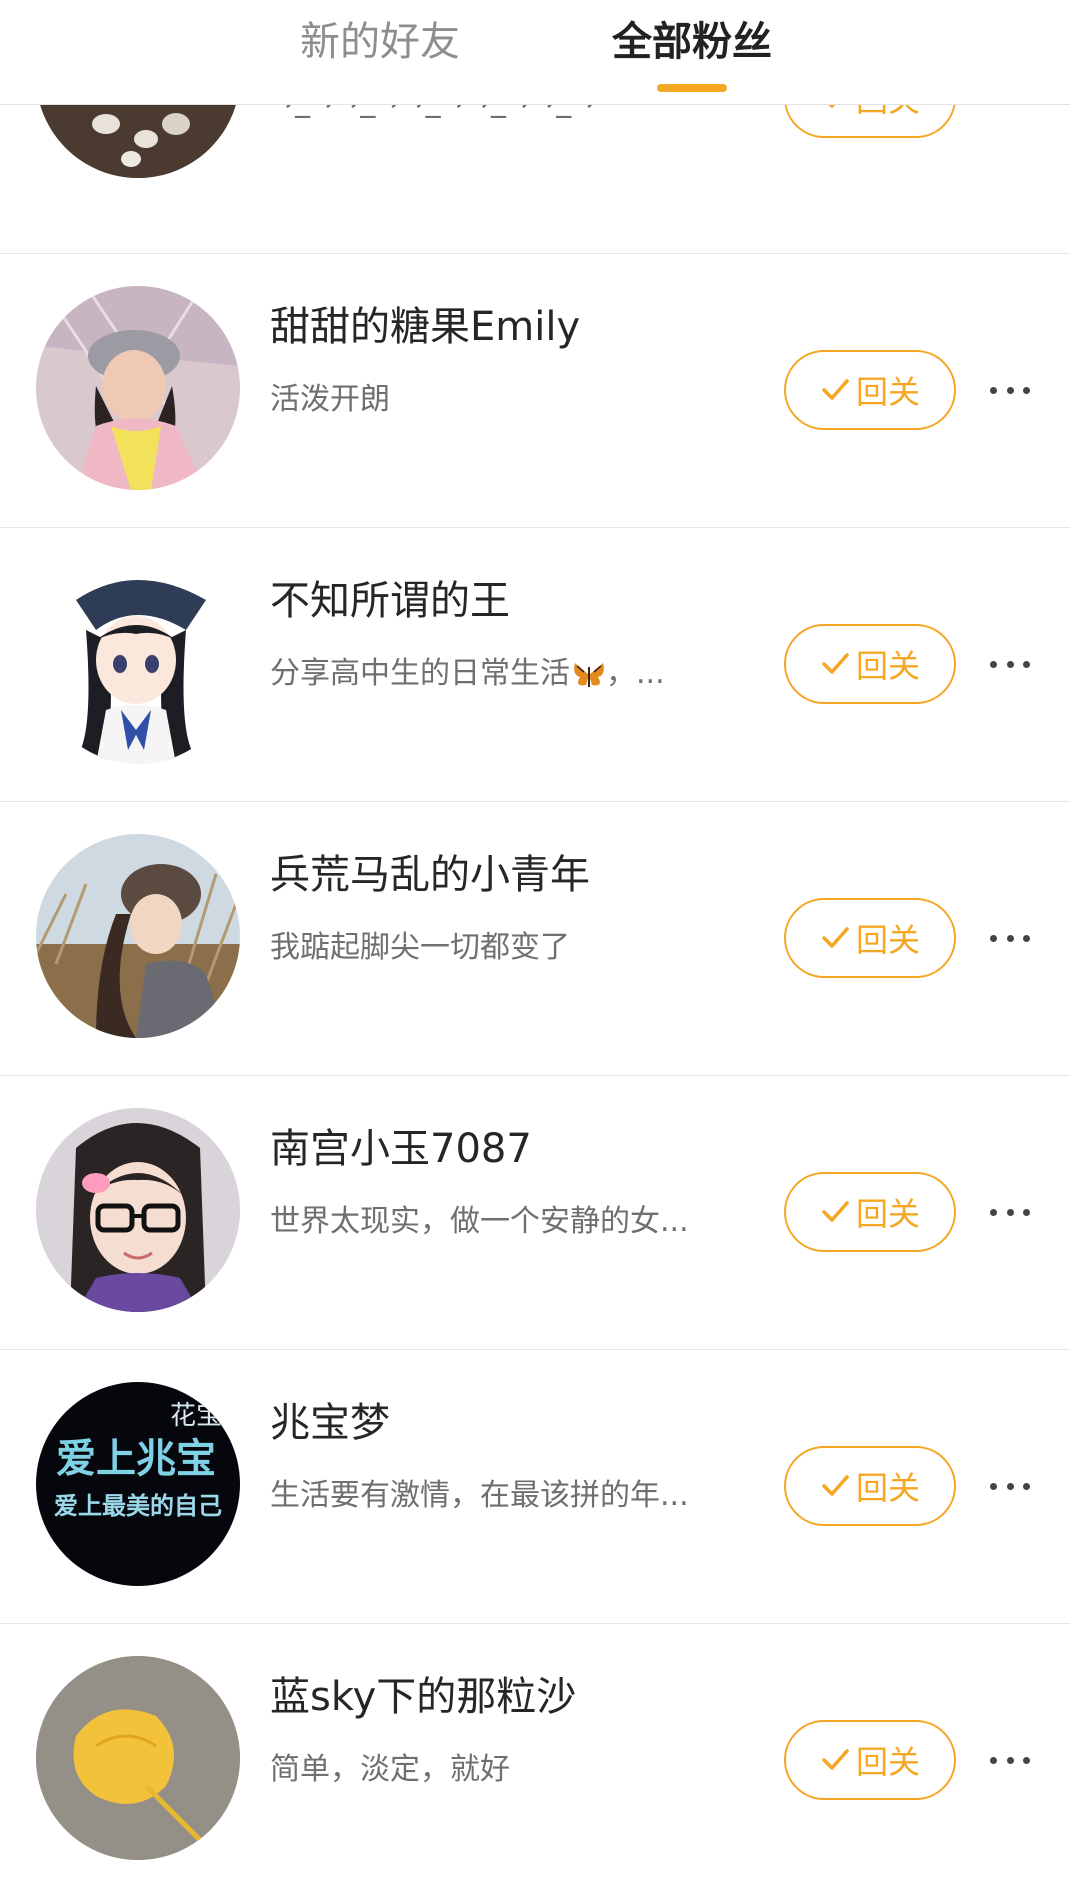  Describe the element at coordinates (330, 399) in the screenshot. I see `fan-description: 活泼开朗` at that location.